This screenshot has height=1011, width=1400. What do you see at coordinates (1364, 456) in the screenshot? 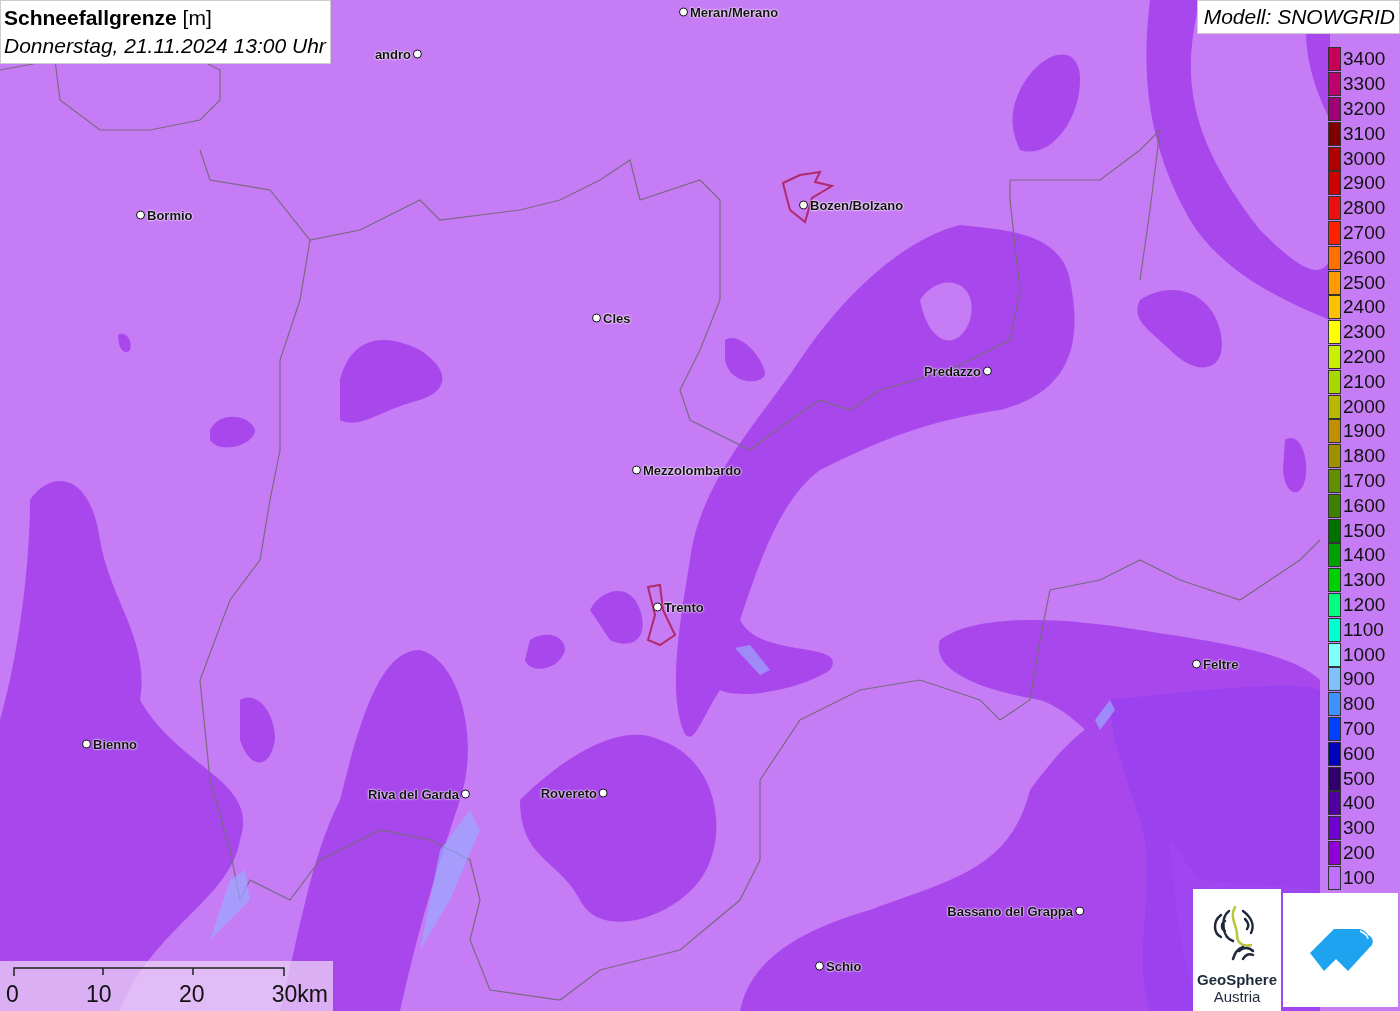
I see `legend-label: 1800` at bounding box center [1364, 456].